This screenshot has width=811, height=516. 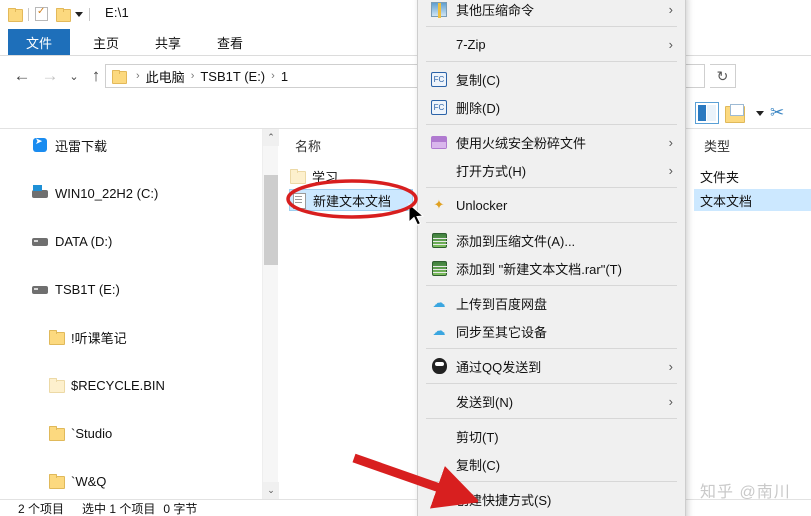 I want to click on winrar-icon, so click(x=439, y=268).